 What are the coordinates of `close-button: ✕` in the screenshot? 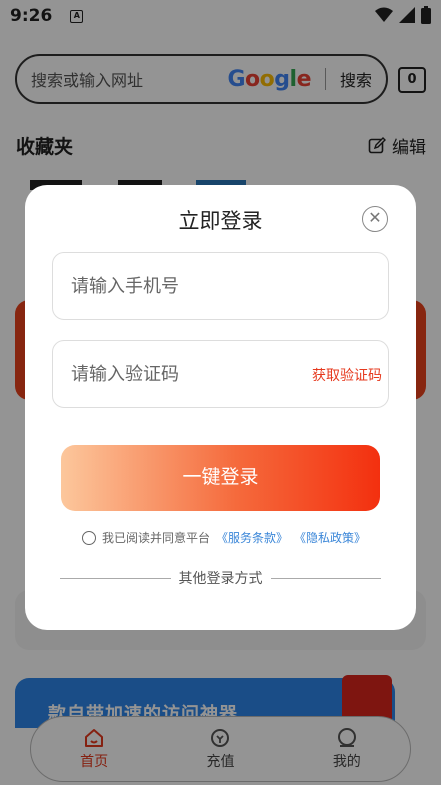 It's located at (375, 219).